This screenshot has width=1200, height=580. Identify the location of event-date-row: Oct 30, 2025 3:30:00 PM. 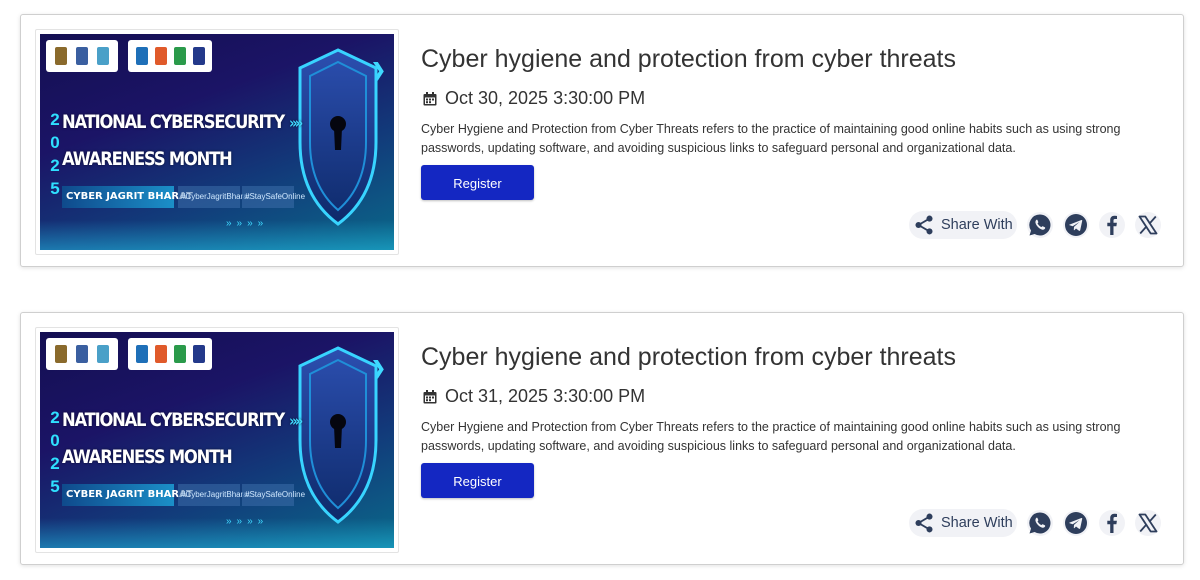
(534, 98).